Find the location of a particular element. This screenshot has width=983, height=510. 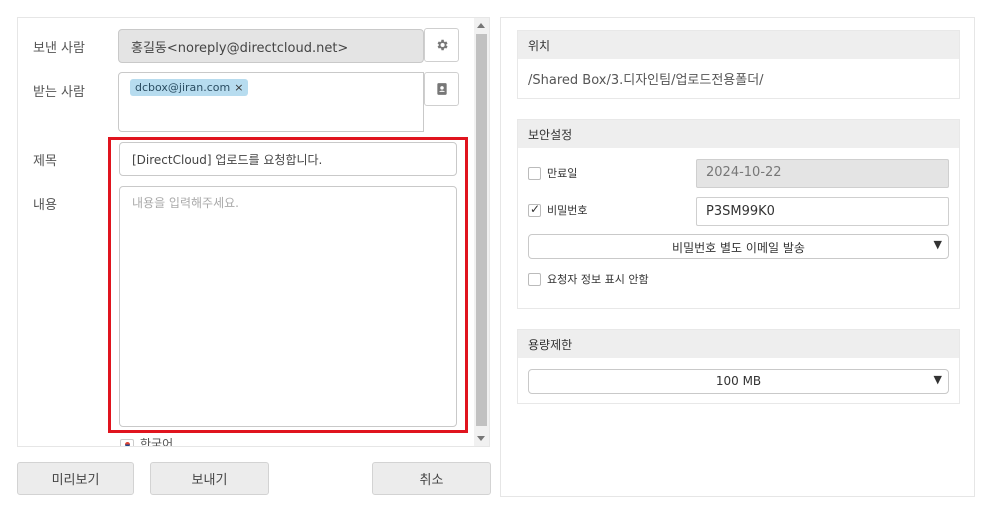

address-book-button is located at coordinates (441, 89).